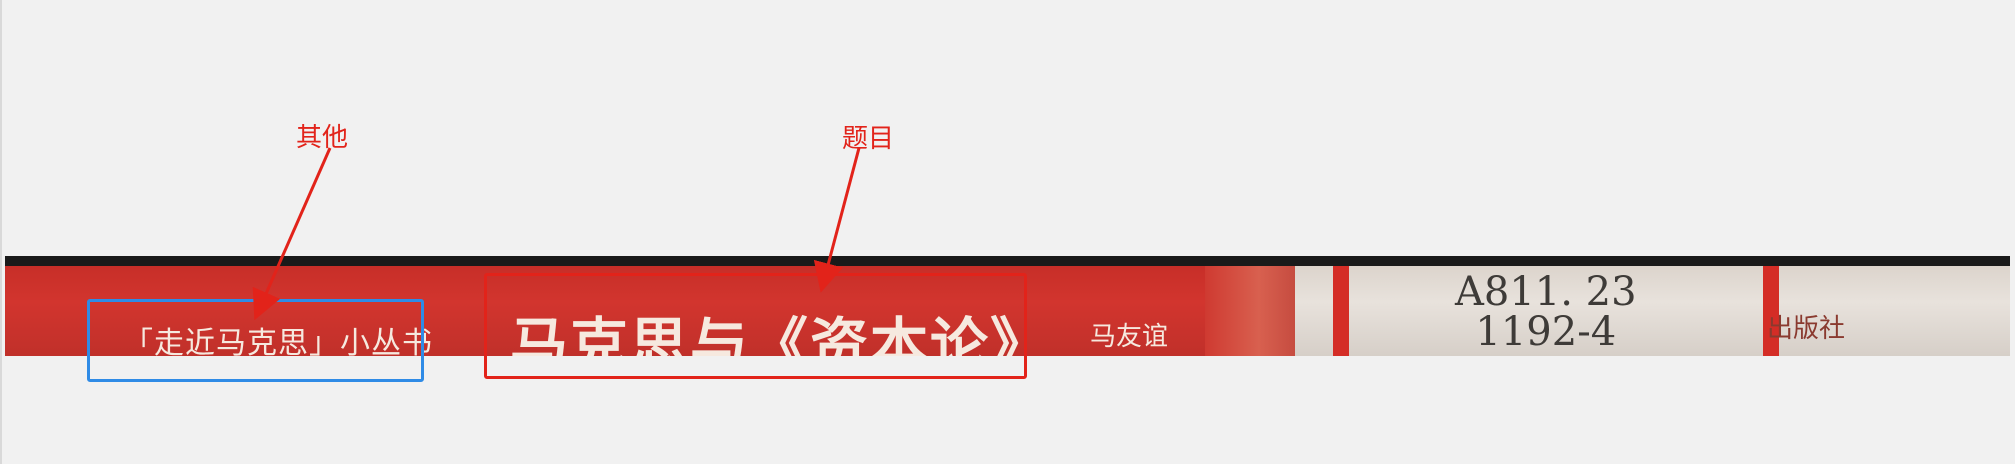 This screenshot has width=2015, height=464. What do you see at coordinates (255, 340) in the screenshot?
I see `annotation-box-other` at bounding box center [255, 340].